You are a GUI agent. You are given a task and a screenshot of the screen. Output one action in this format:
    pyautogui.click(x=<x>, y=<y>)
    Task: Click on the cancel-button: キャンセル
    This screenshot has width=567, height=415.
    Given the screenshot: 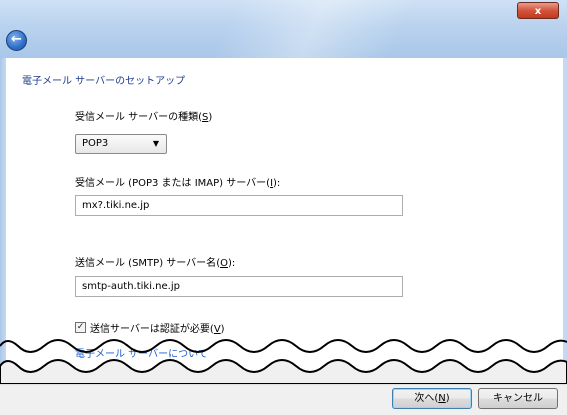 What is the action you would take?
    pyautogui.click(x=518, y=398)
    